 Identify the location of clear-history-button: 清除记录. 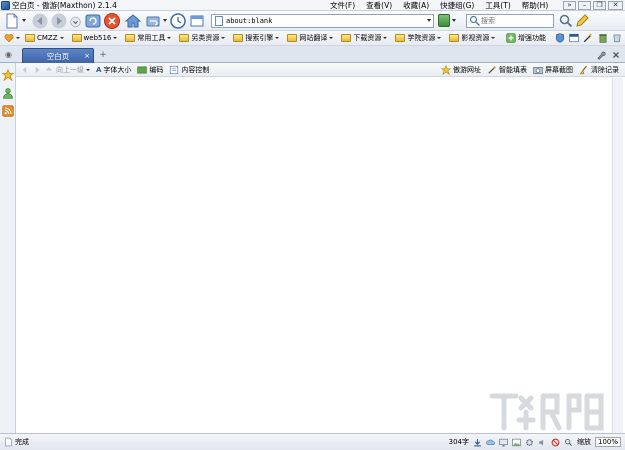
(599, 70).